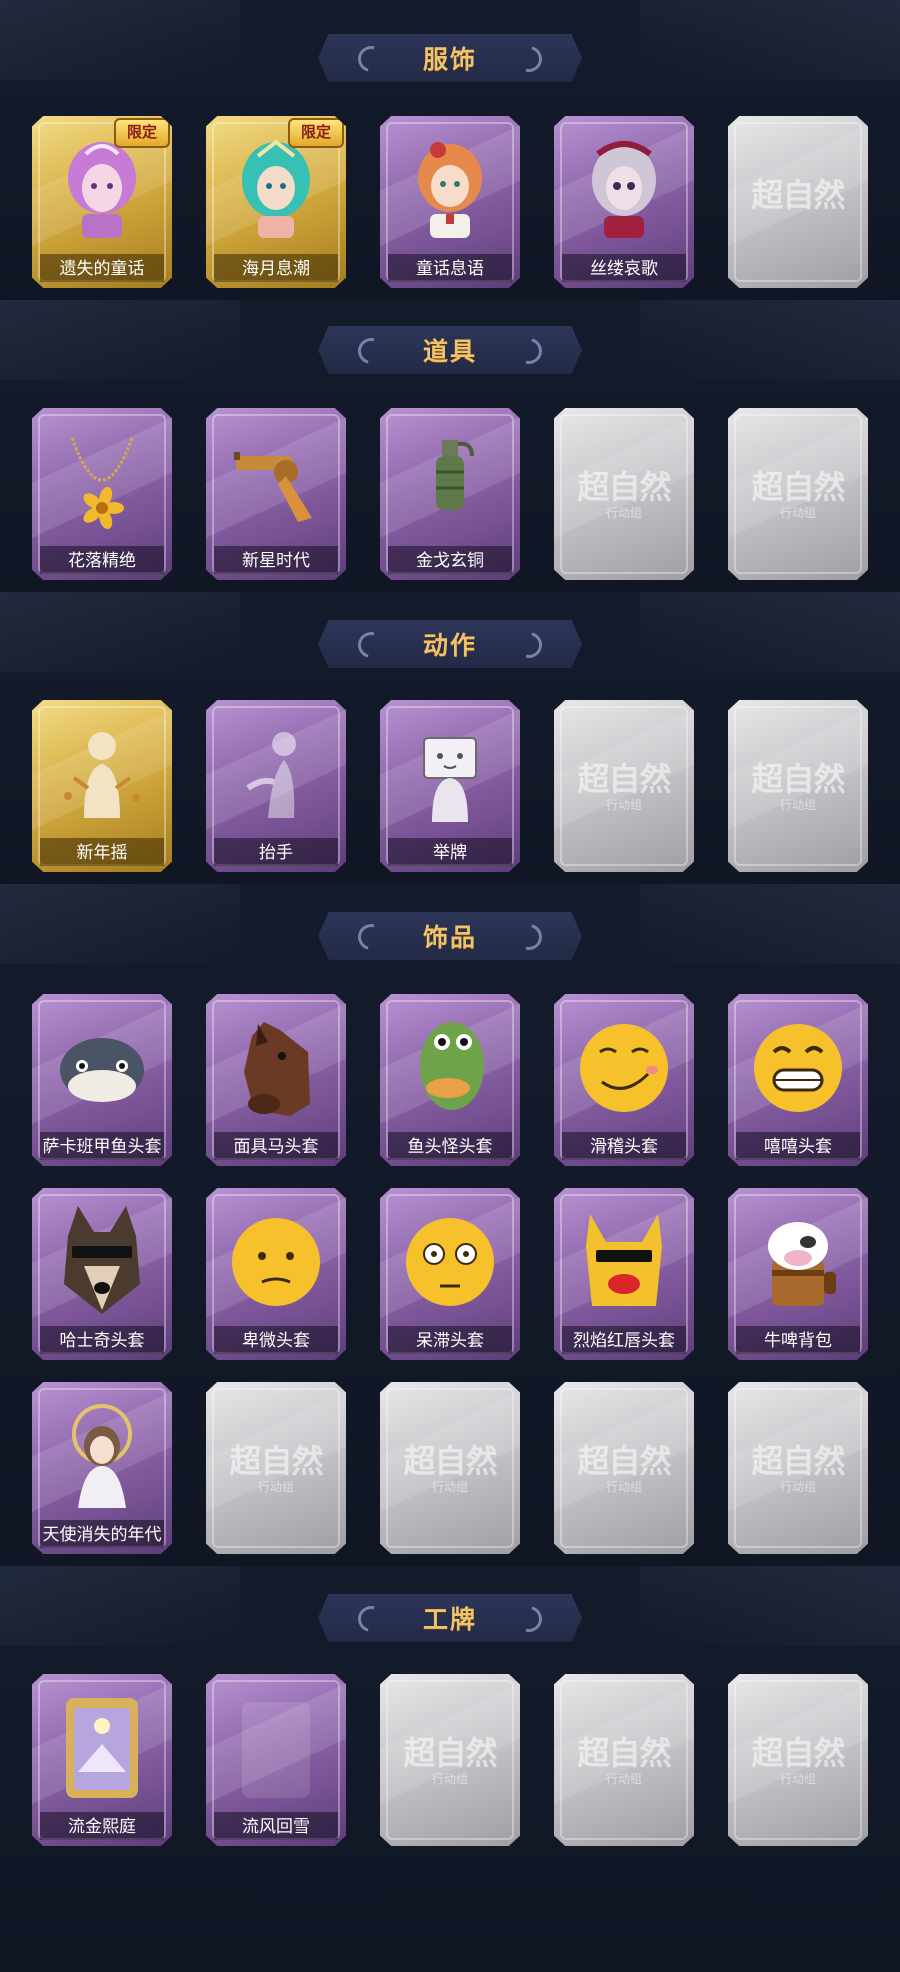  I want to click on item-card: 萨卡班甲鱼头套, so click(102, 1080).